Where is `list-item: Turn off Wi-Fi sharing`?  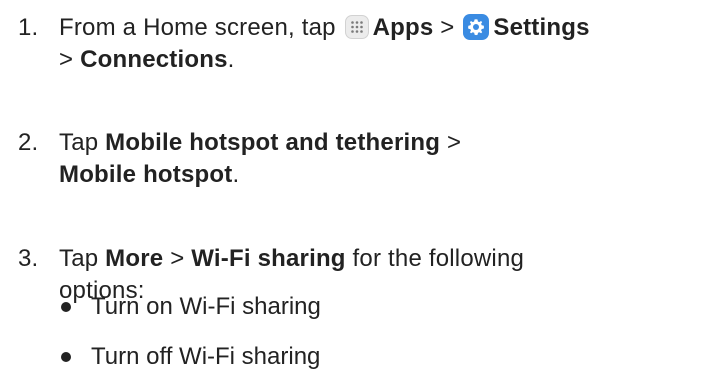 list-item: Turn off Wi-Fi sharing is located at coordinates (191, 357).